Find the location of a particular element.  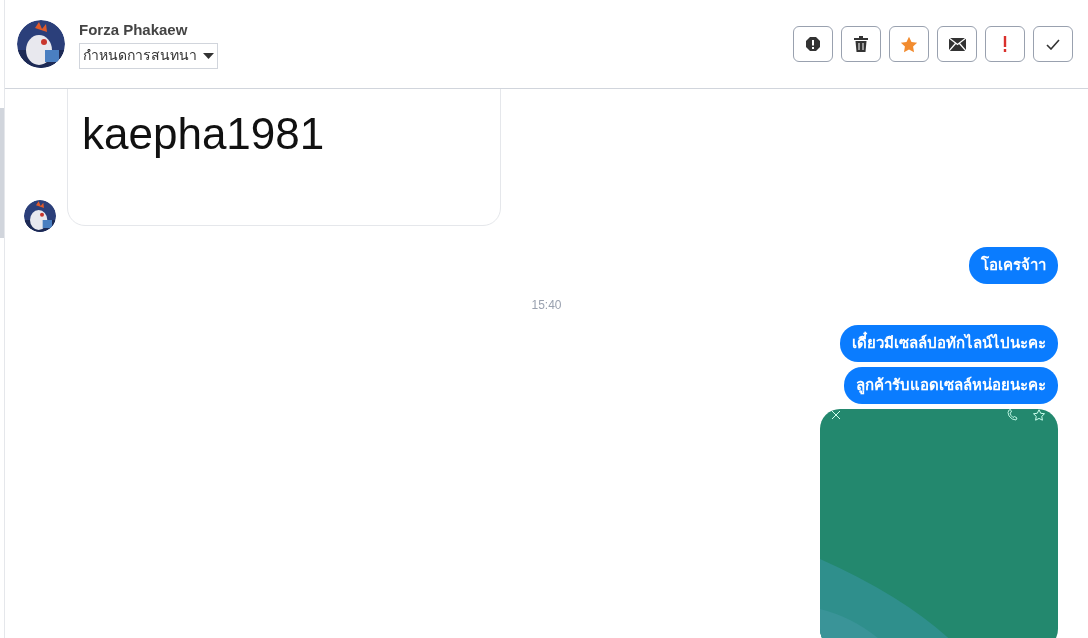

delete-button is located at coordinates (861, 44).